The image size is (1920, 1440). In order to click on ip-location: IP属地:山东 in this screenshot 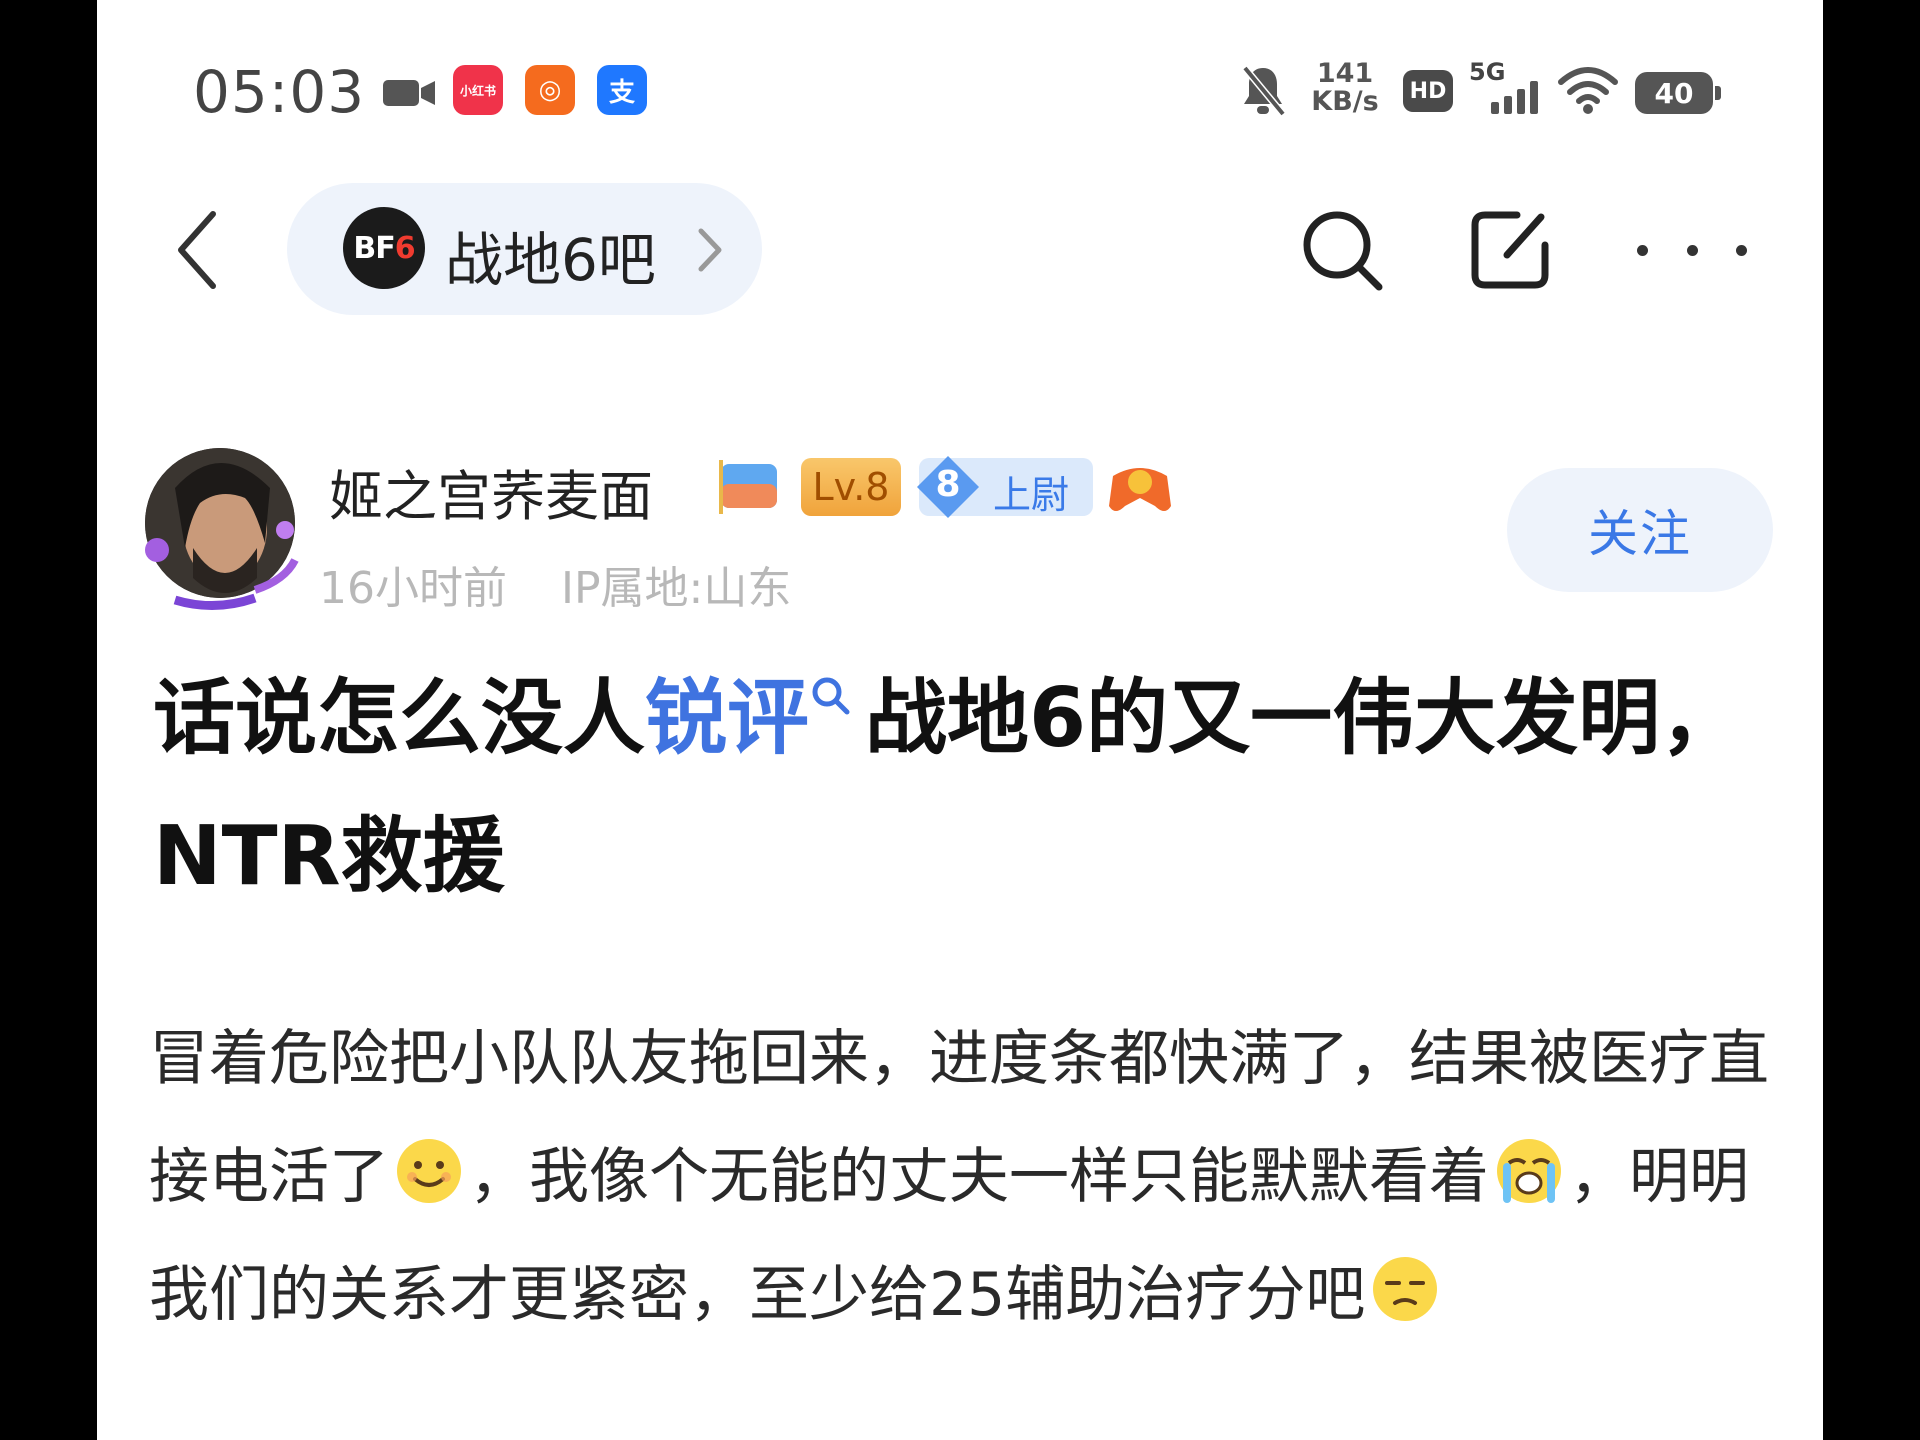, I will do `click(676, 588)`.